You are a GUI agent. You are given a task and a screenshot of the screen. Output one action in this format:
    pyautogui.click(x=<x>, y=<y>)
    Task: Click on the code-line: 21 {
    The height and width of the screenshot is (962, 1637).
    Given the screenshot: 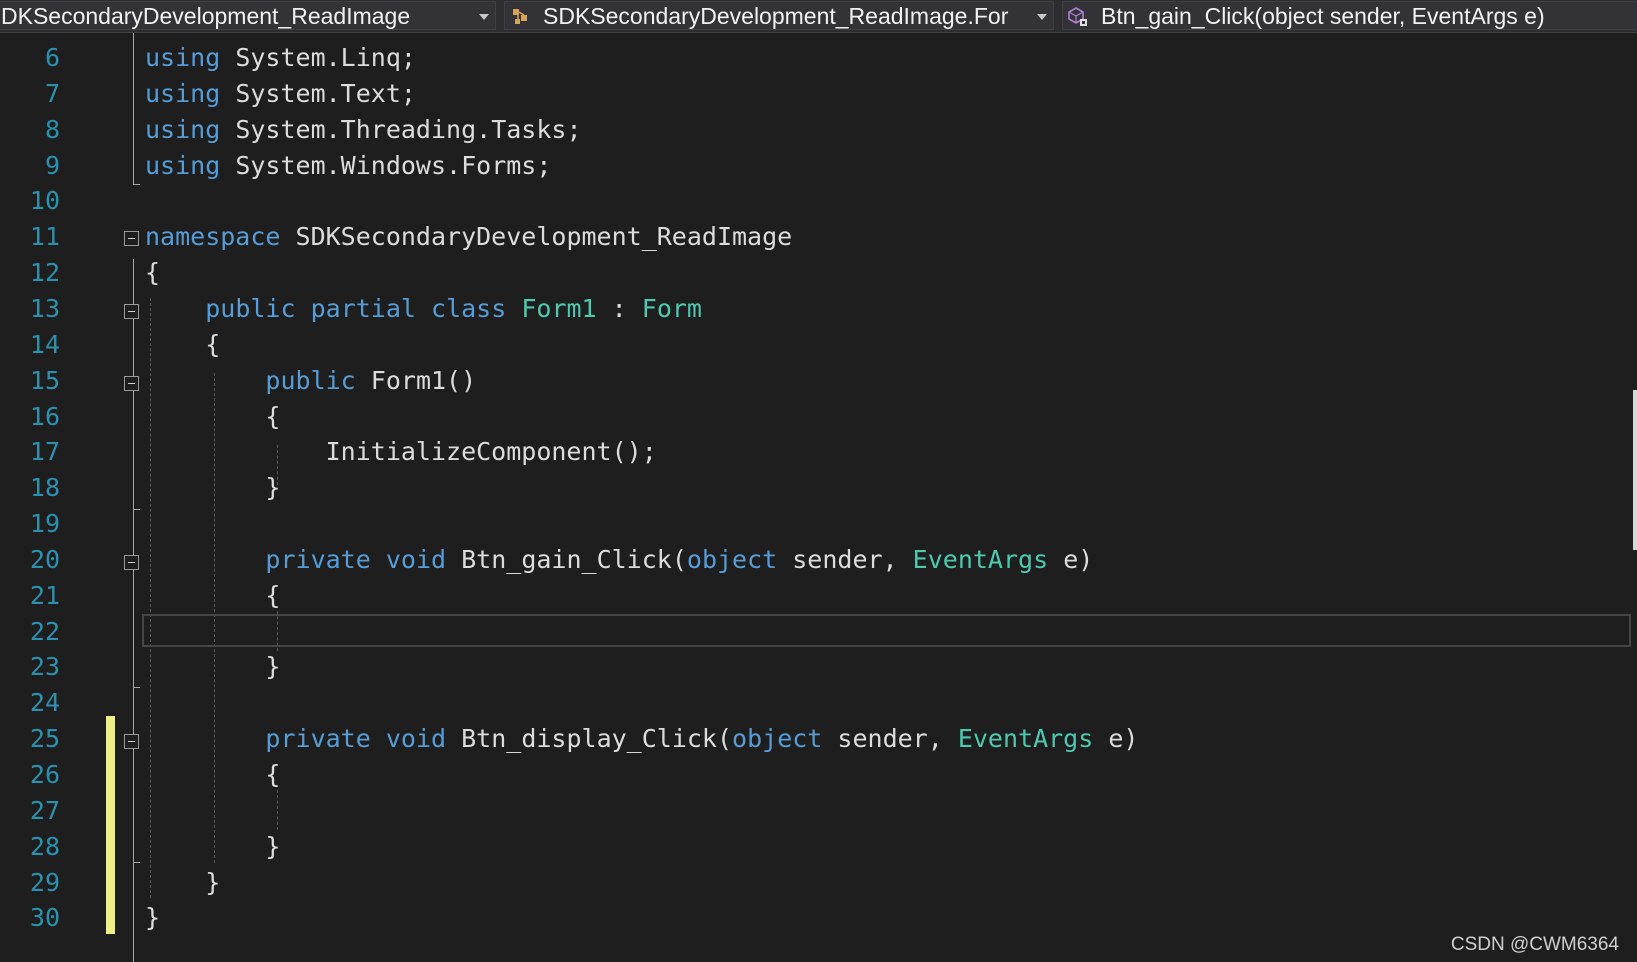 What is the action you would take?
    pyautogui.click(x=818, y=596)
    